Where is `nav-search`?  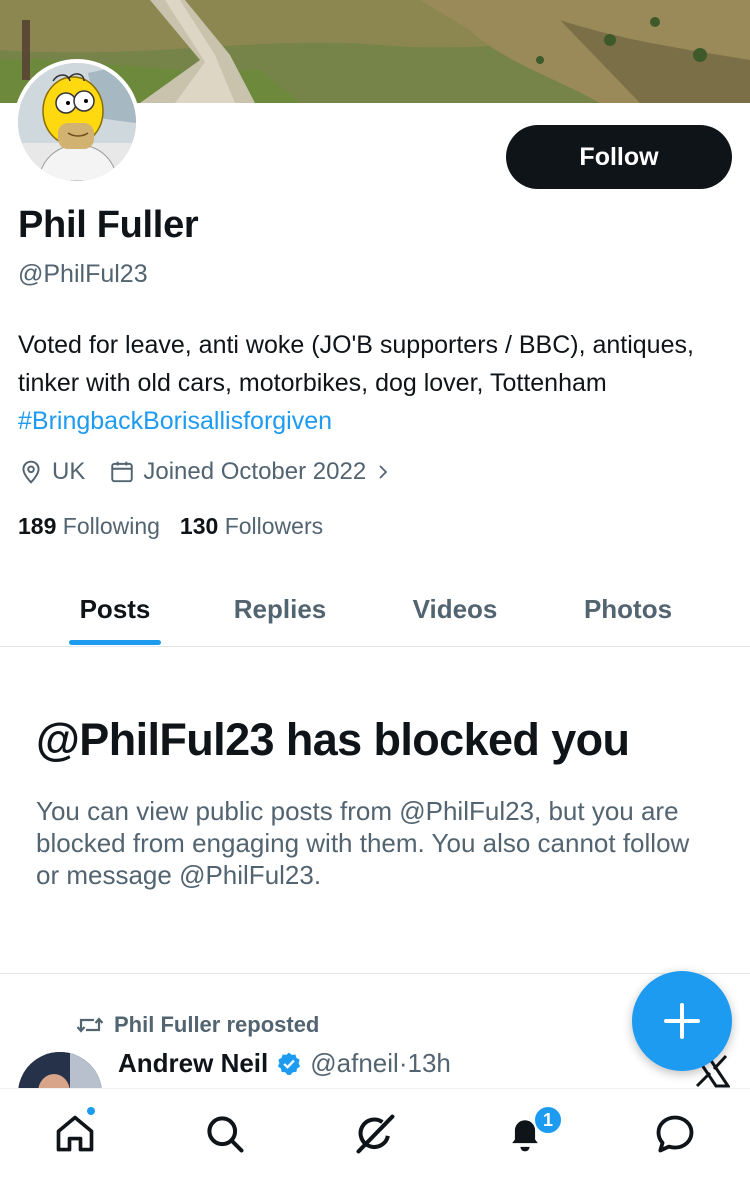 nav-search is located at coordinates (225, 1133).